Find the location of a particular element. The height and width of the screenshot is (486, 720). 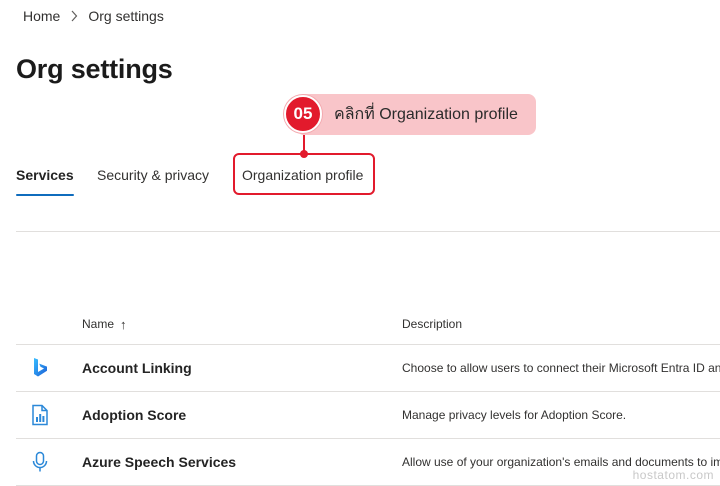

breadcrumb: Home Org settings is located at coordinates (93, 16).